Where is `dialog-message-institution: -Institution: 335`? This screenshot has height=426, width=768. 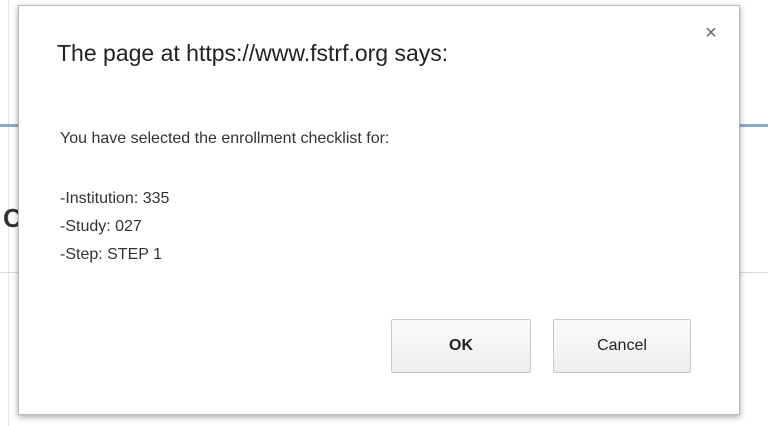
dialog-message-institution: -Institution: 335 is located at coordinates (115, 198).